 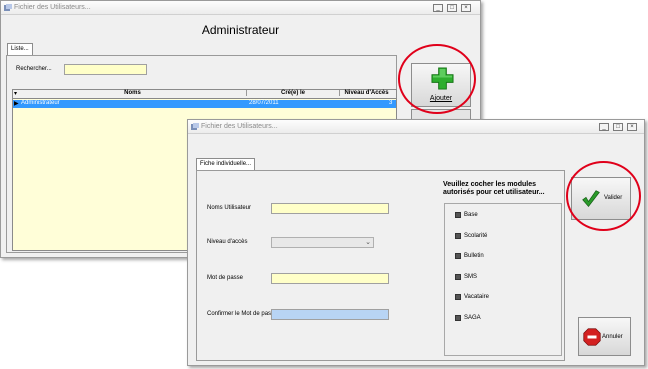 I want to click on username-field, so click(x=330, y=208).